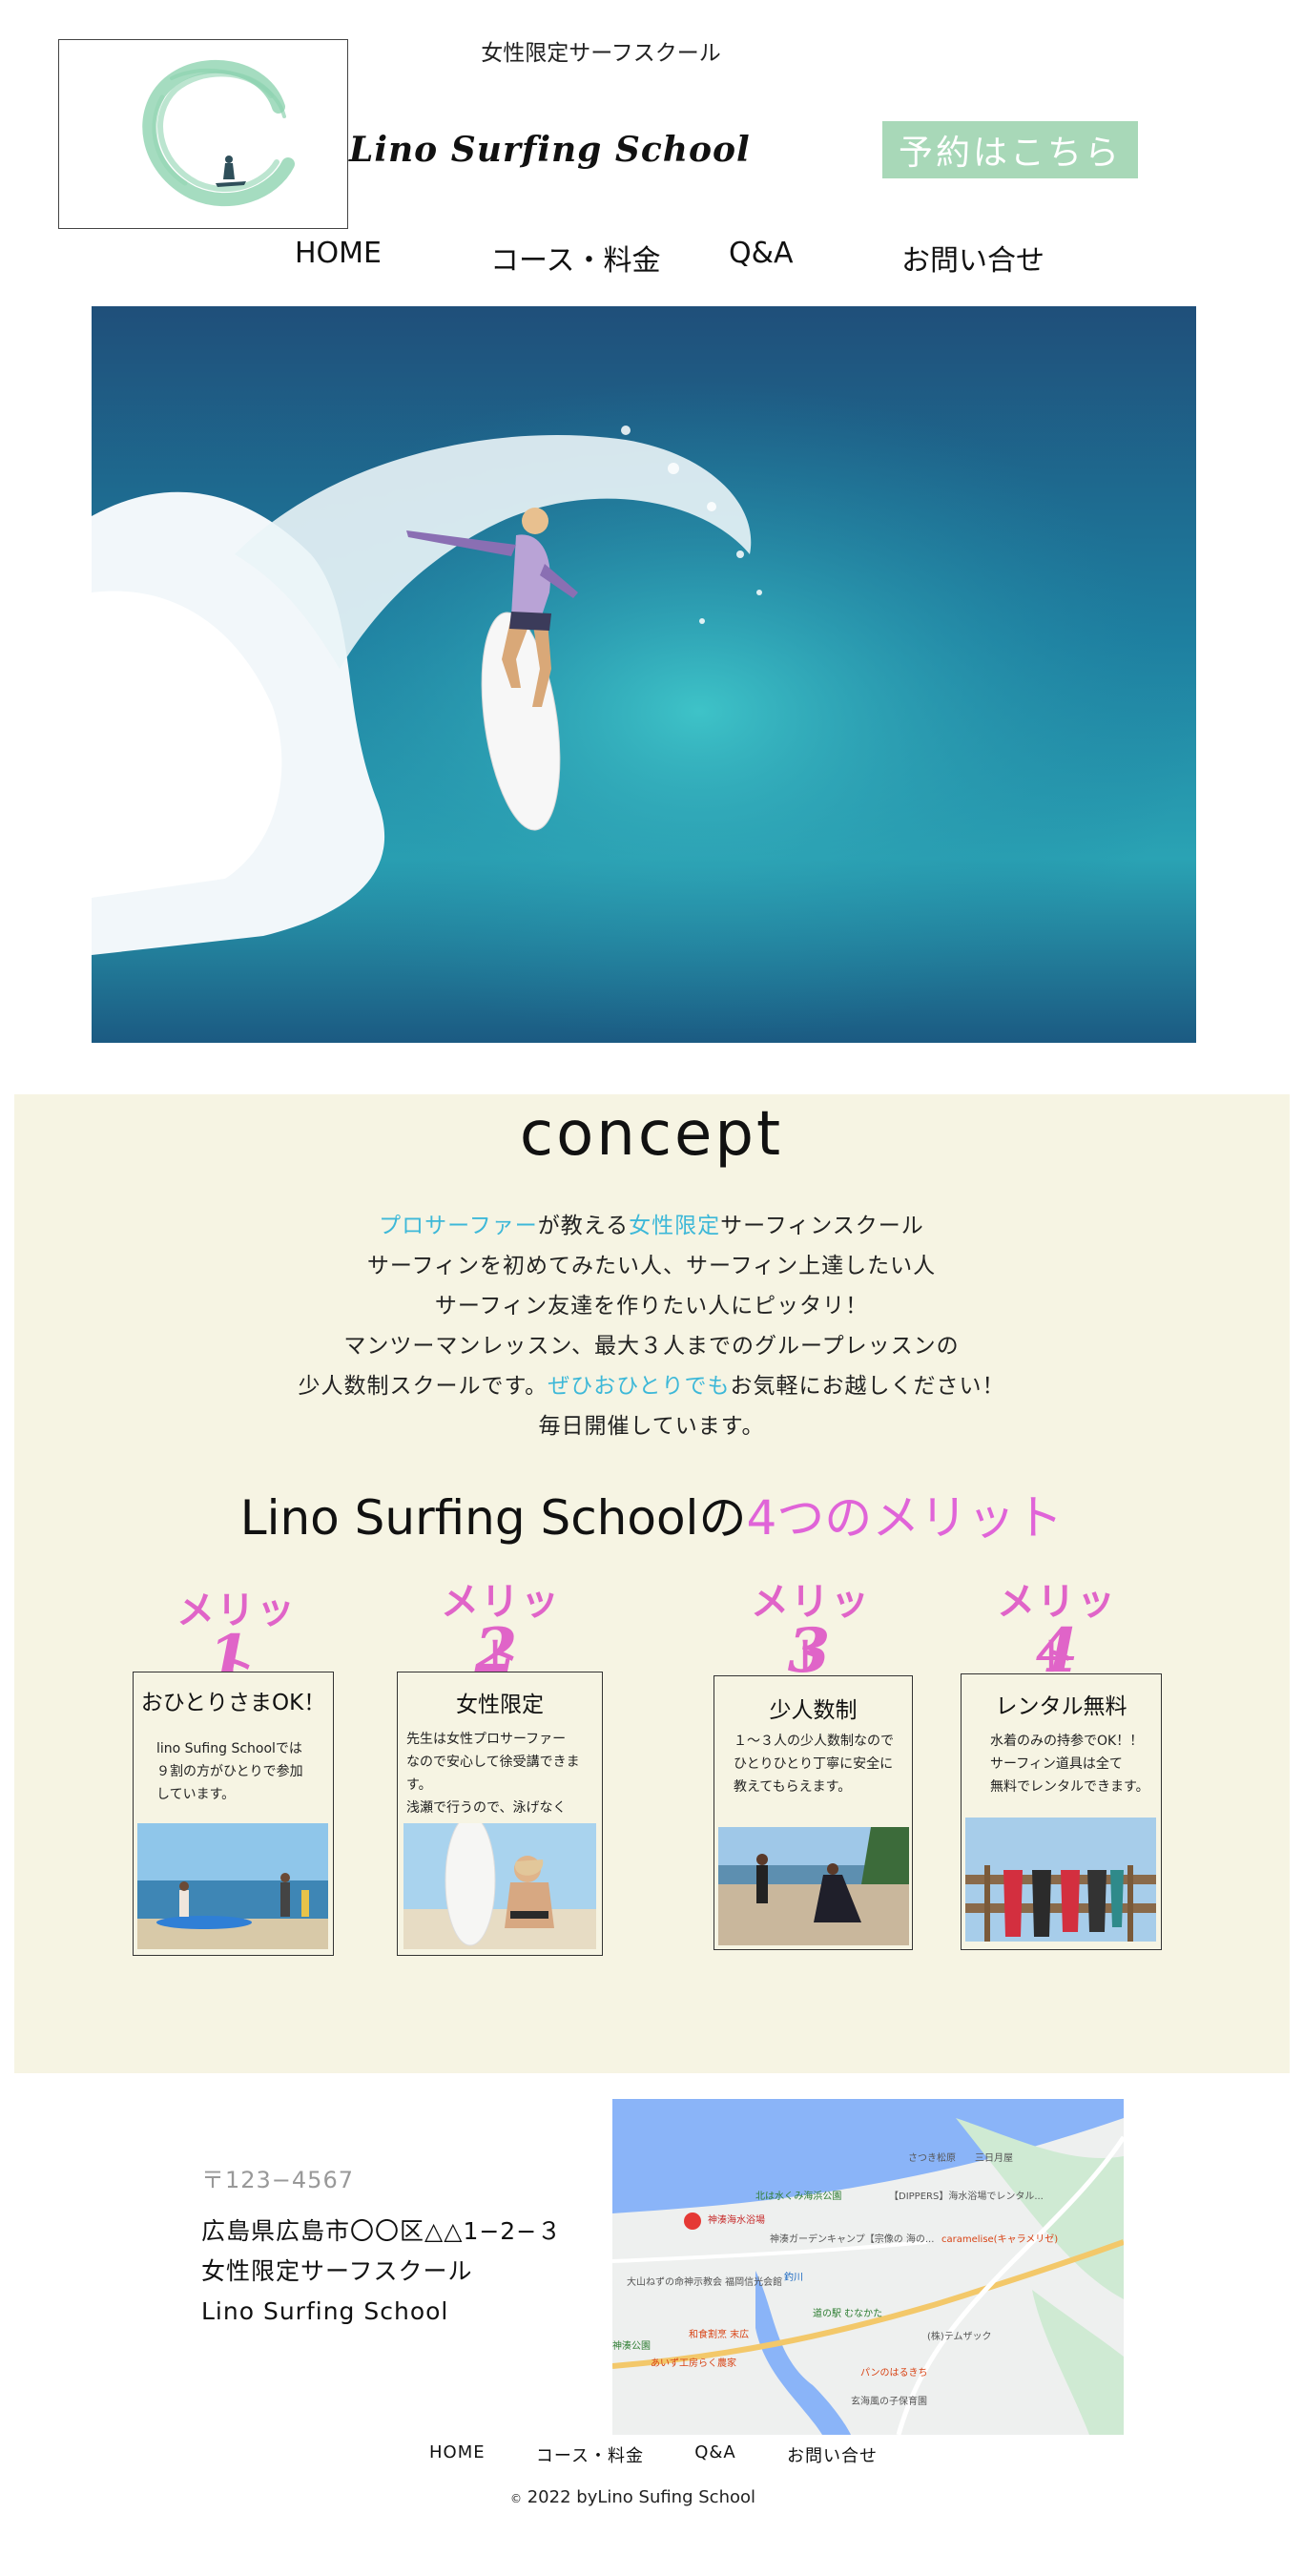 This screenshot has width=1303, height=2576. I want to click on map-label-13: あいず工房らく農家, so click(694, 2363).